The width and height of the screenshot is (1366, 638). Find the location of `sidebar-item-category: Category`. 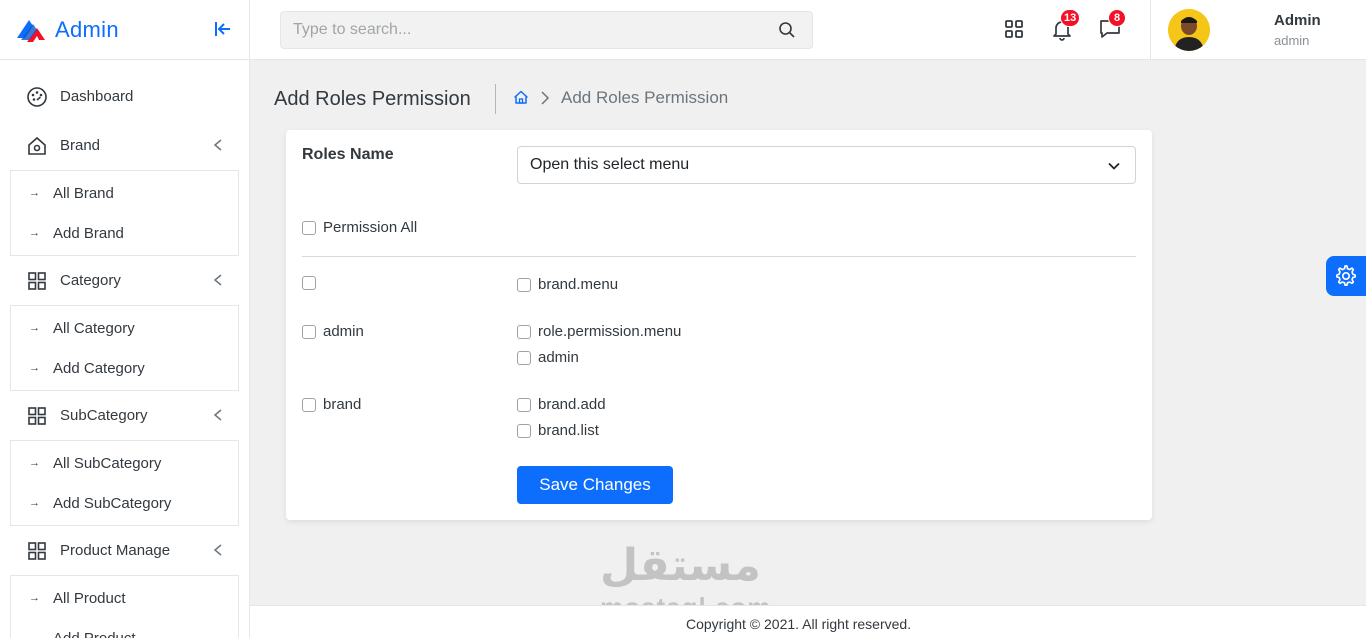

sidebar-item-category: Category is located at coordinates (124, 280).